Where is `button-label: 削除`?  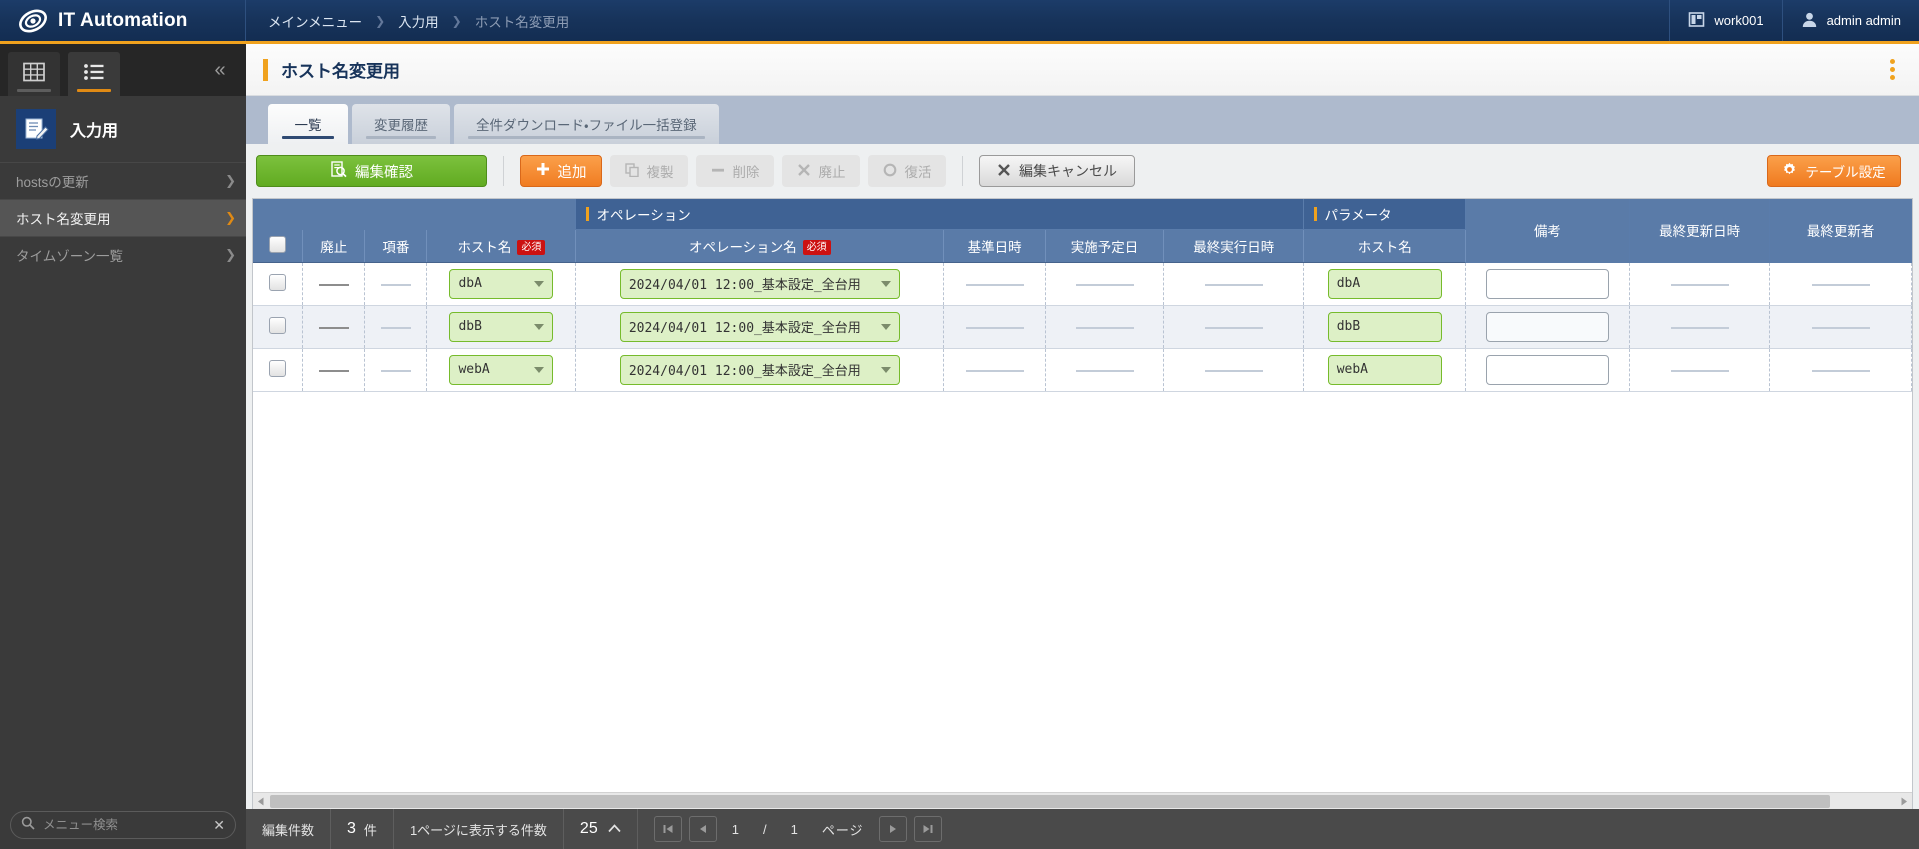 button-label: 削除 is located at coordinates (746, 172).